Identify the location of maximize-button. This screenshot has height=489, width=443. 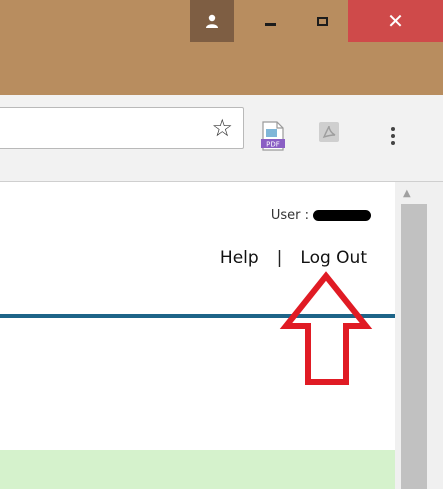
(322, 21).